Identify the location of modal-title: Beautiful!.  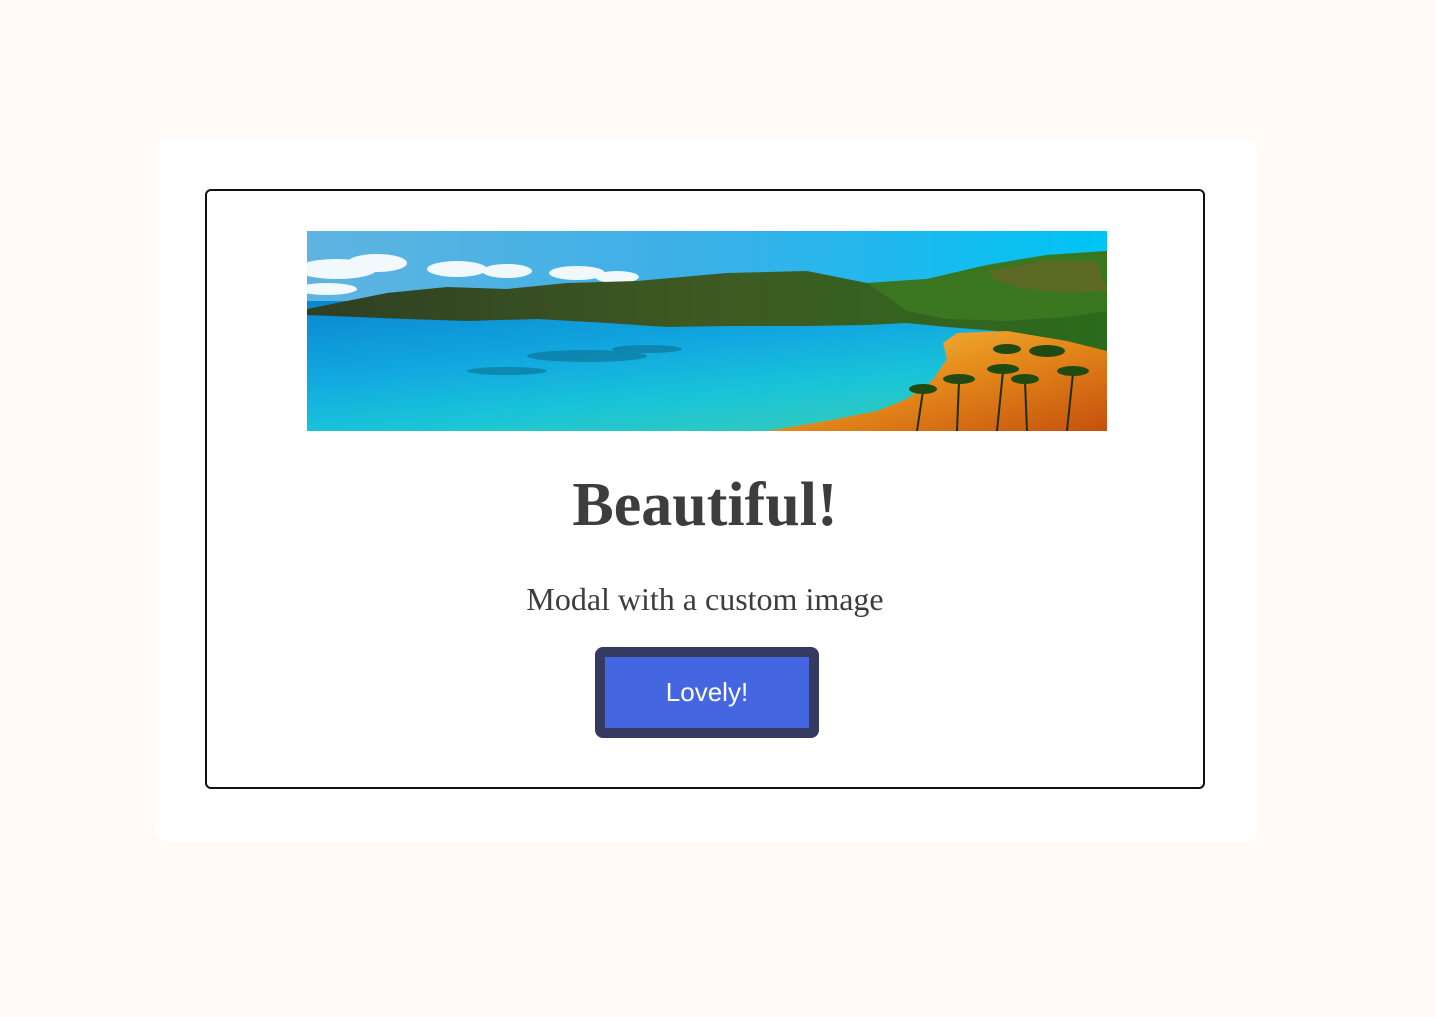
(705, 505).